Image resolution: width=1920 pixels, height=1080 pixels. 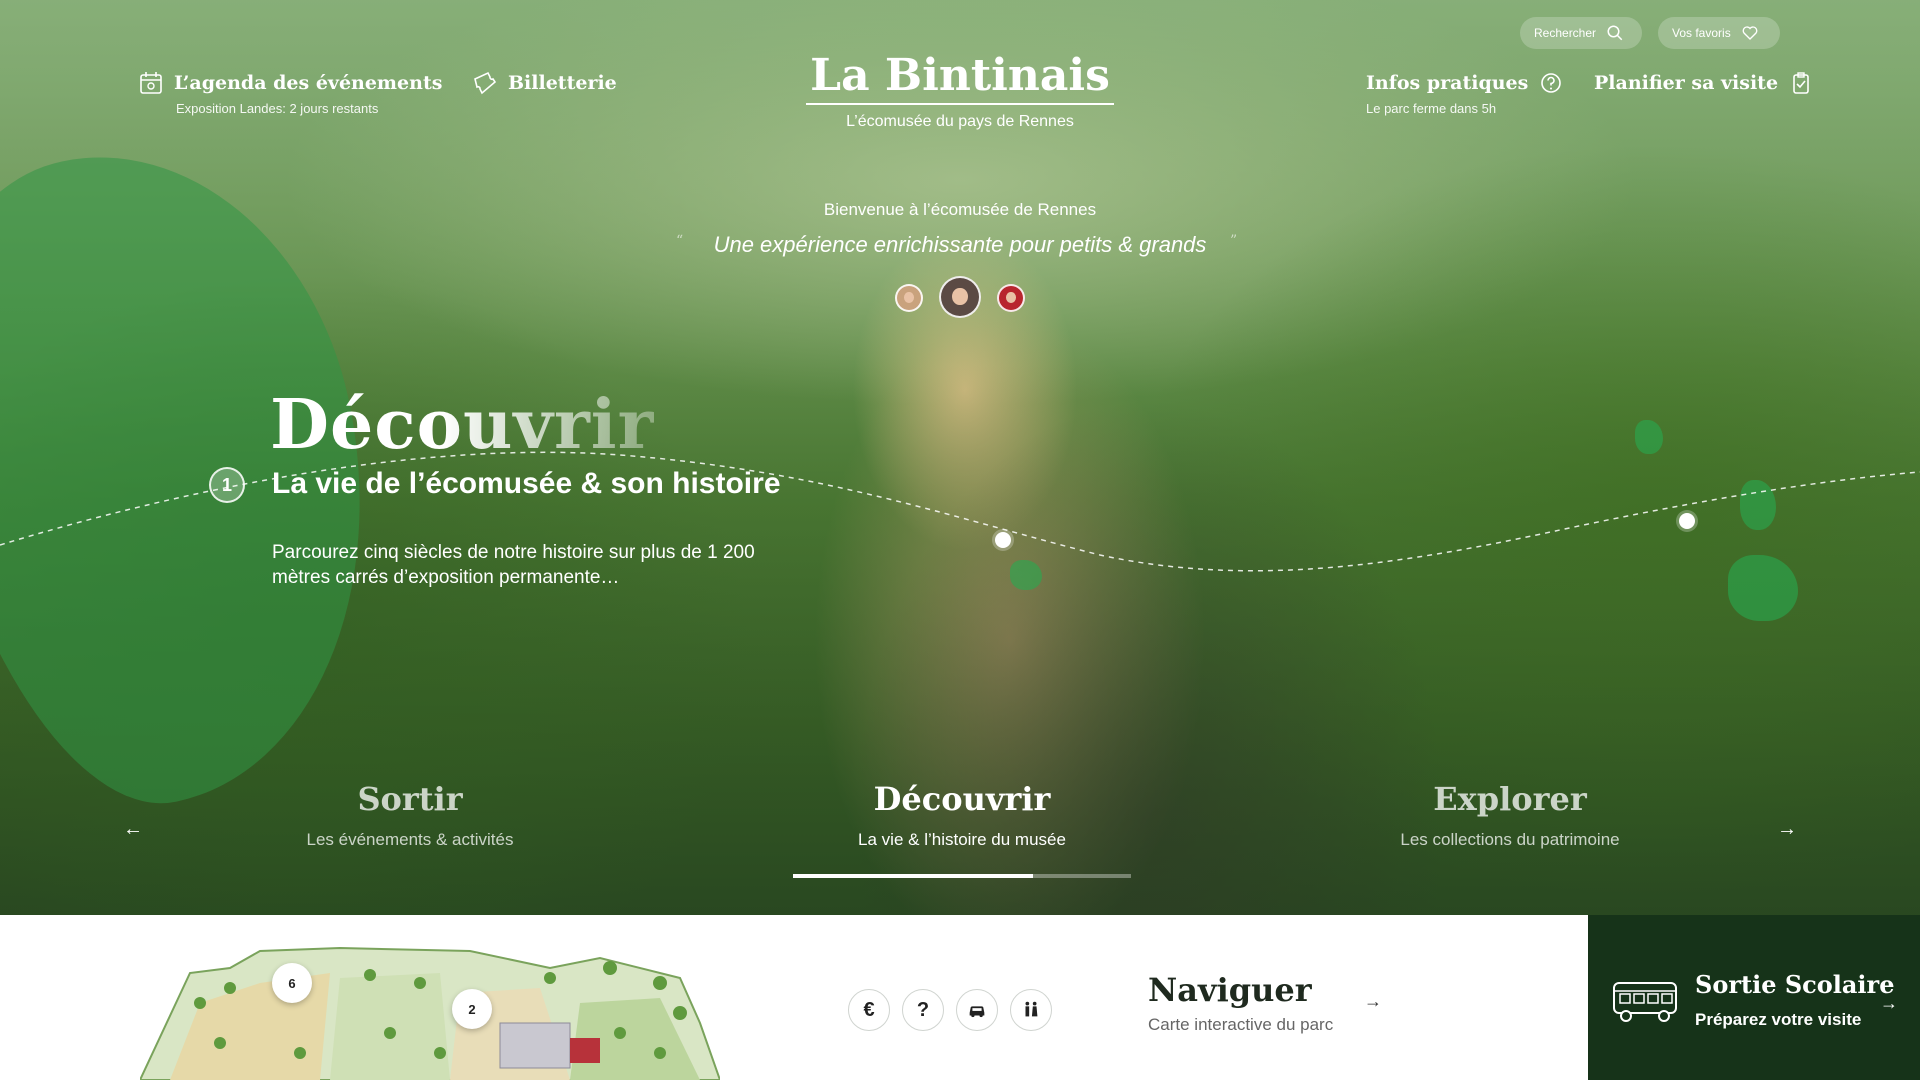 I want to click on euro-icon: €, so click(x=869, y=1010).